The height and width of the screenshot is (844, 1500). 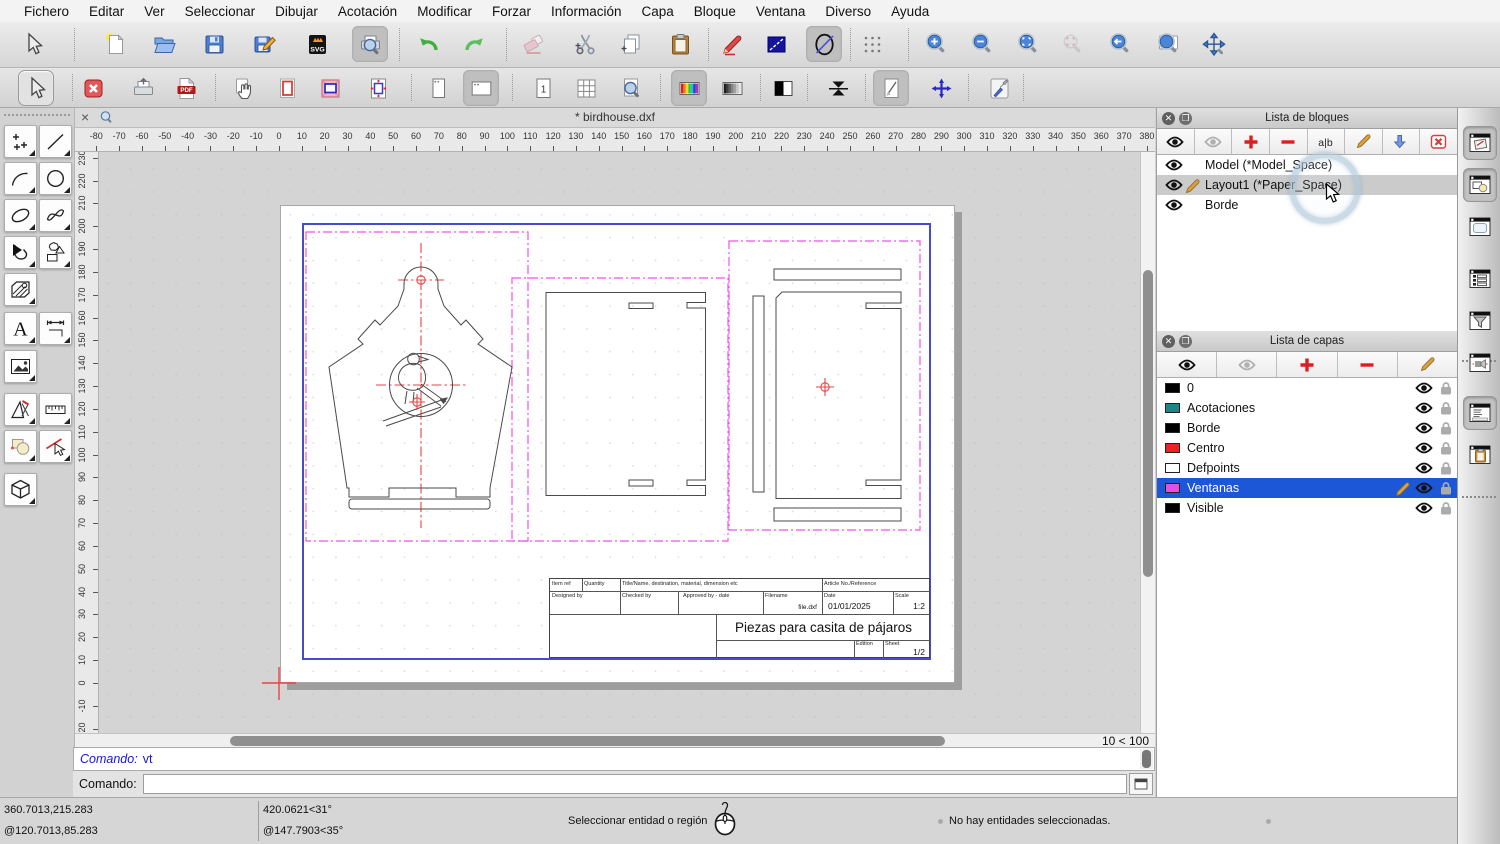 I want to click on menu-dibujar: Dibujar, so click(x=296, y=11).